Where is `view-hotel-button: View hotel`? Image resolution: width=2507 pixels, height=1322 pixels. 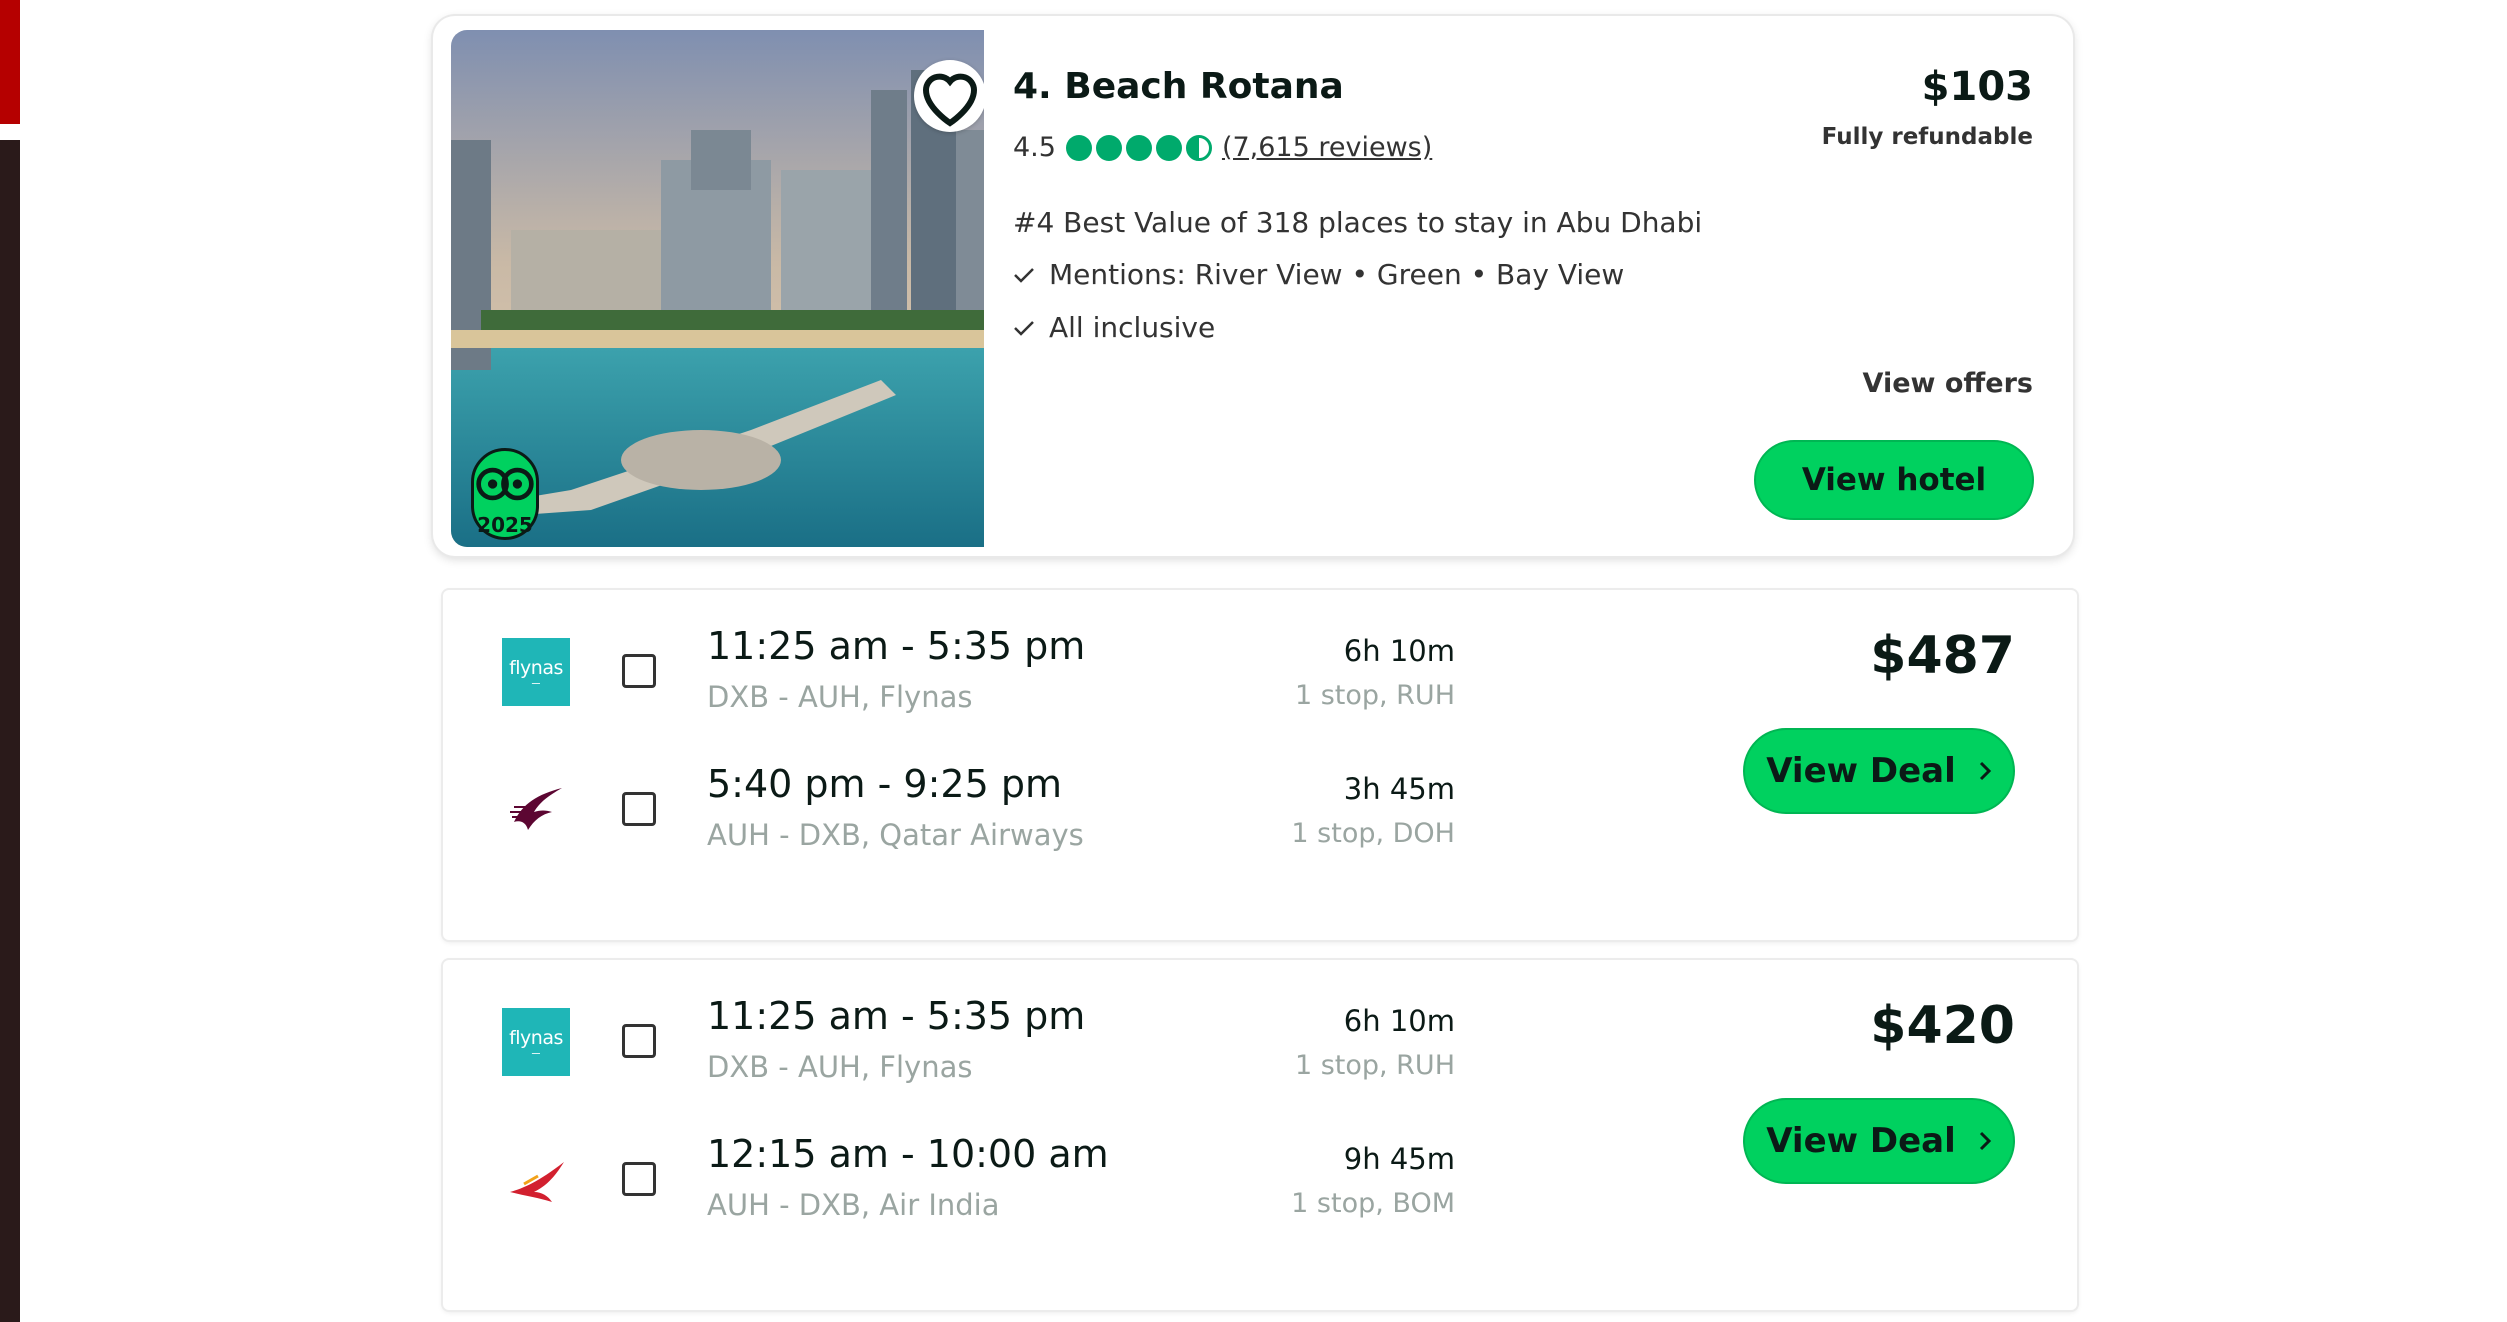
view-hotel-button: View hotel is located at coordinates (1894, 480).